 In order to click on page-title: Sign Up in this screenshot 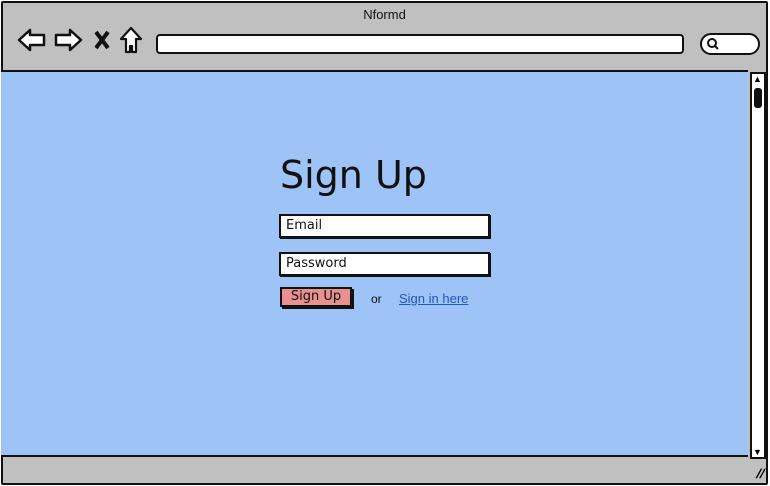, I will do `click(353, 175)`.